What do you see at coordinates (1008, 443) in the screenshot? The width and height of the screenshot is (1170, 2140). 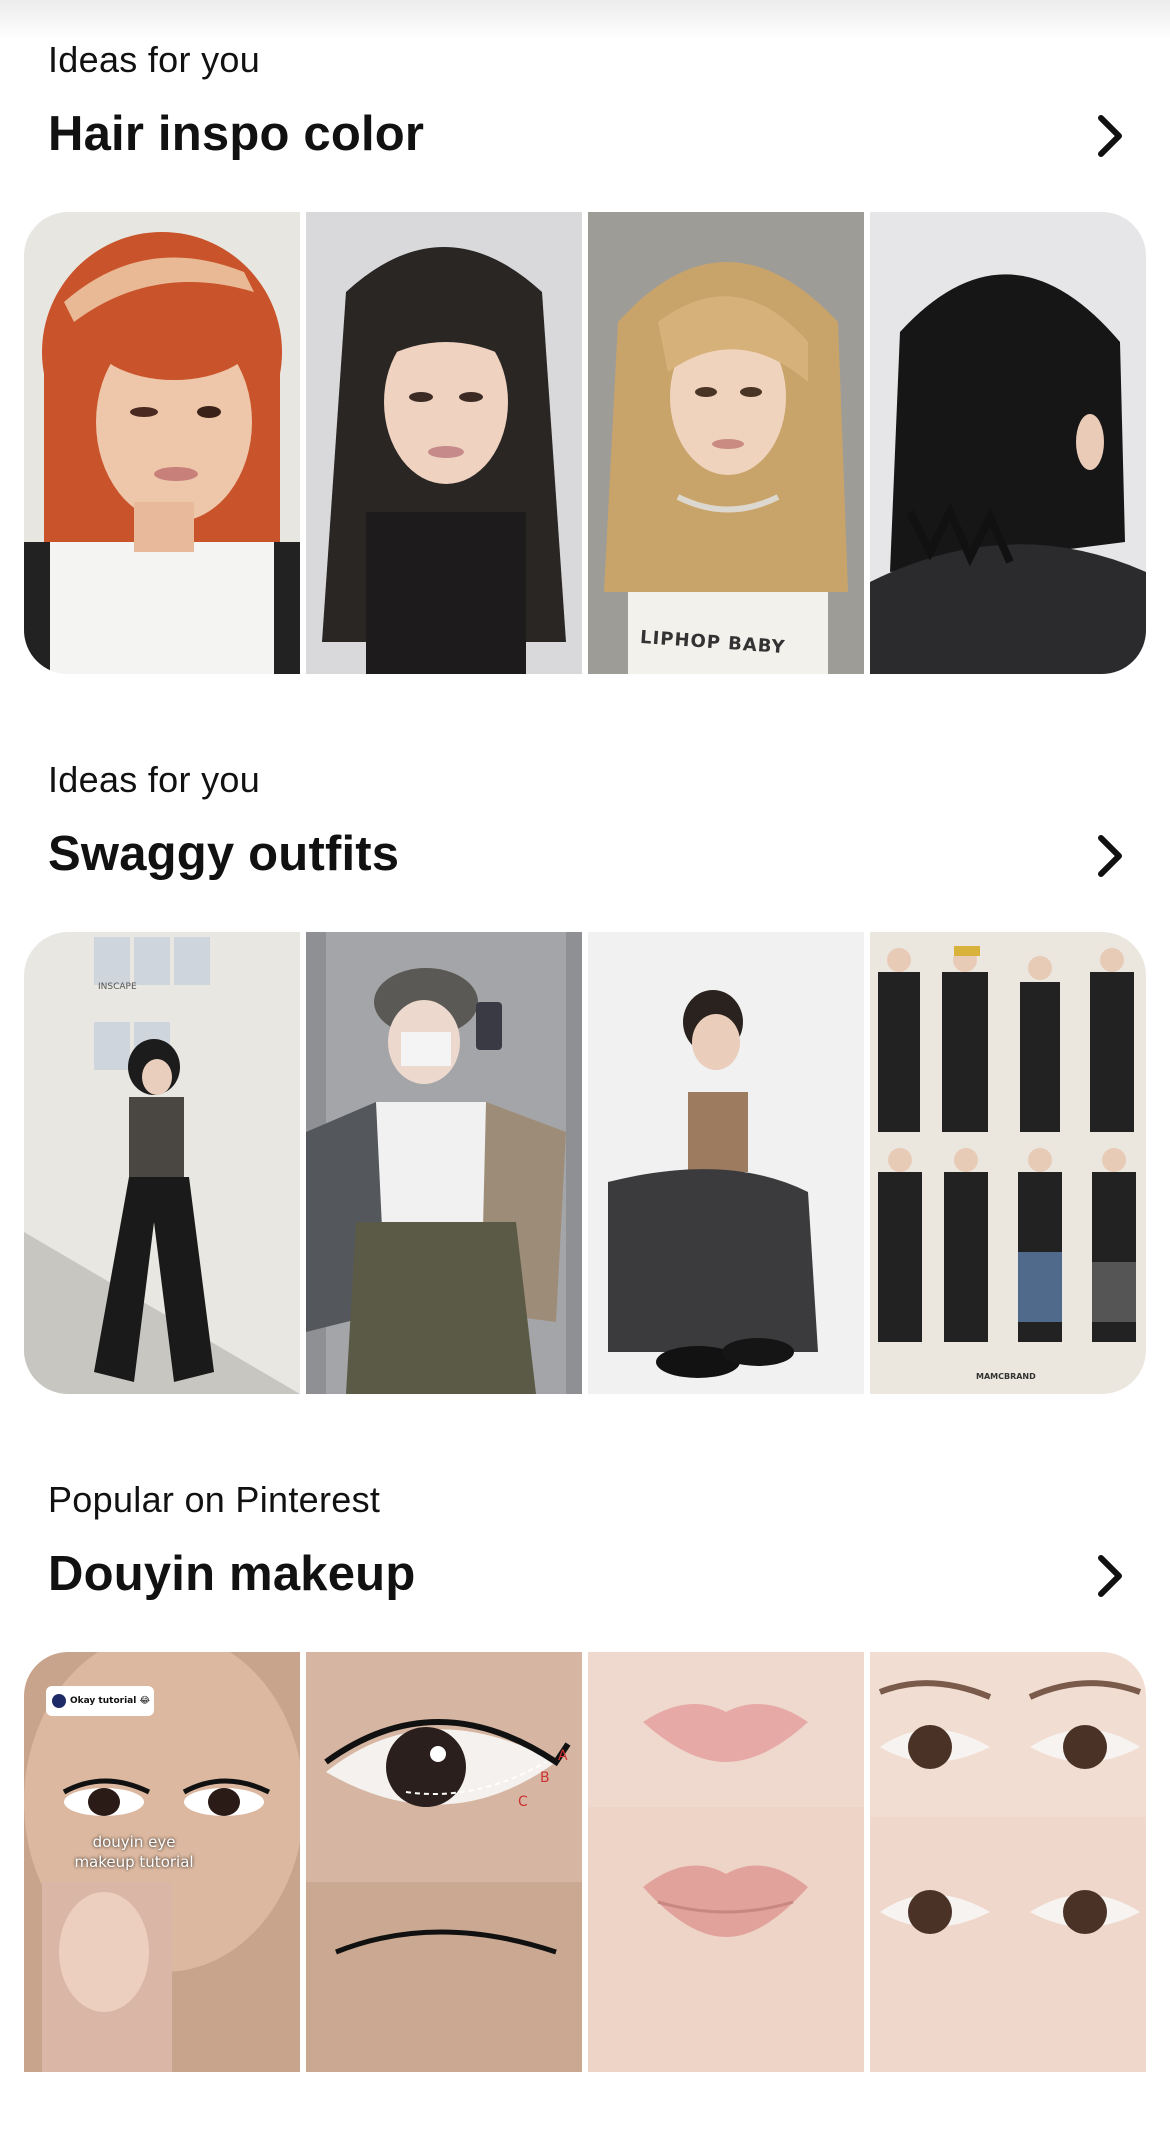 I see `pin-image-black-wolf-cut` at bounding box center [1008, 443].